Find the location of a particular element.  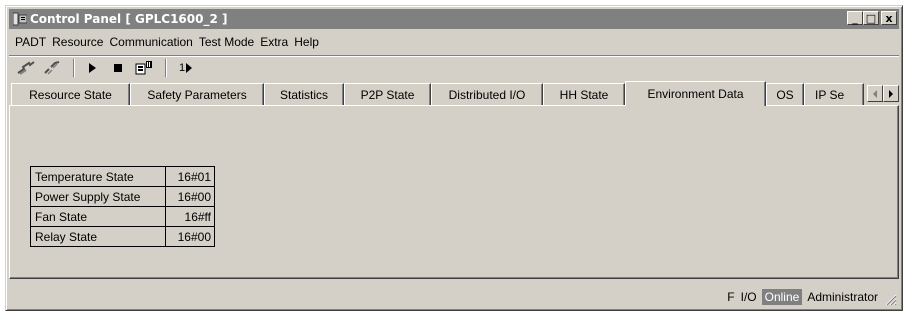

menu-help: Help is located at coordinates (306, 42).